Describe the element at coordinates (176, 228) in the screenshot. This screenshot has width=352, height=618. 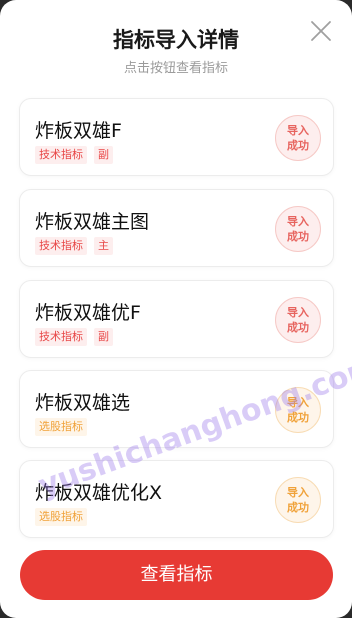
I see `indicator-card: 炸板双雄主图 技术指标 主 导入 成功` at that location.